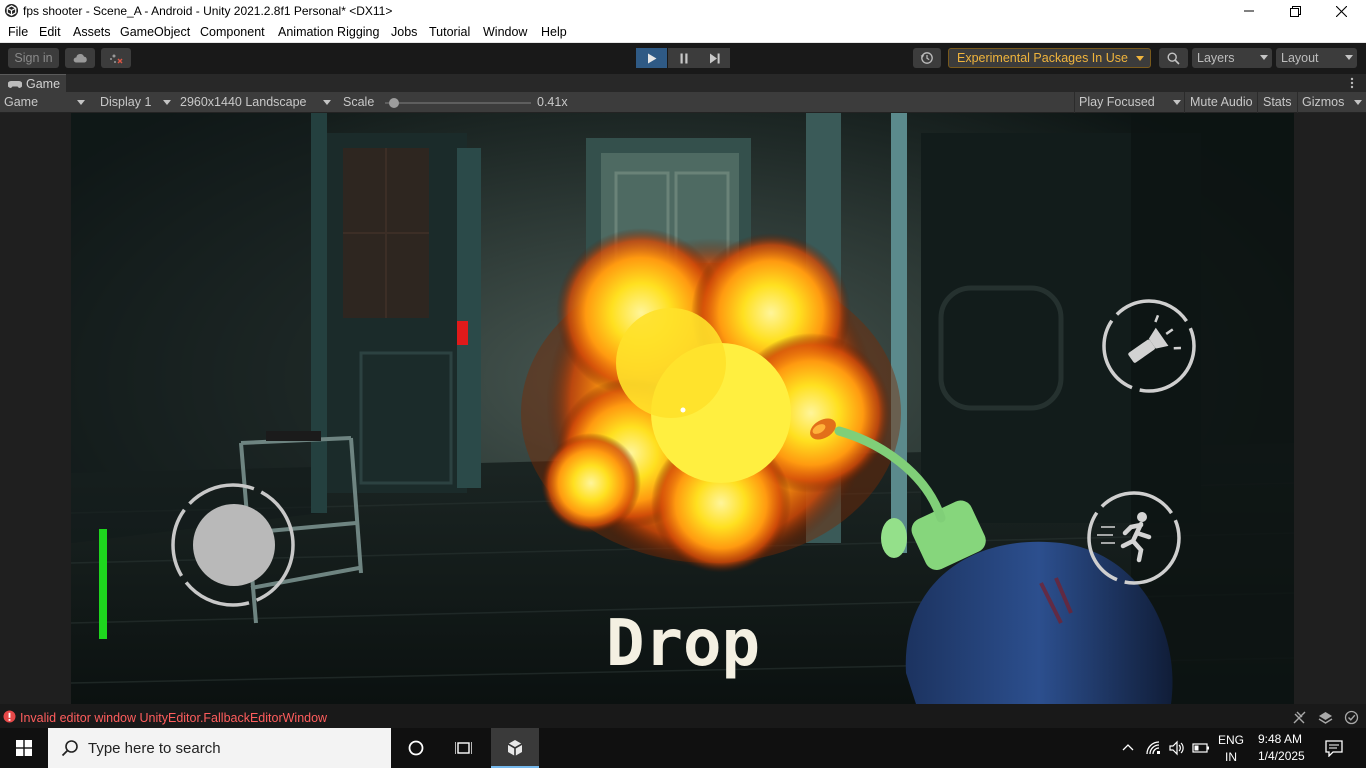 The height and width of the screenshot is (768, 1366). I want to click on clock-time: 9:48 AM, so click(1280, 739).